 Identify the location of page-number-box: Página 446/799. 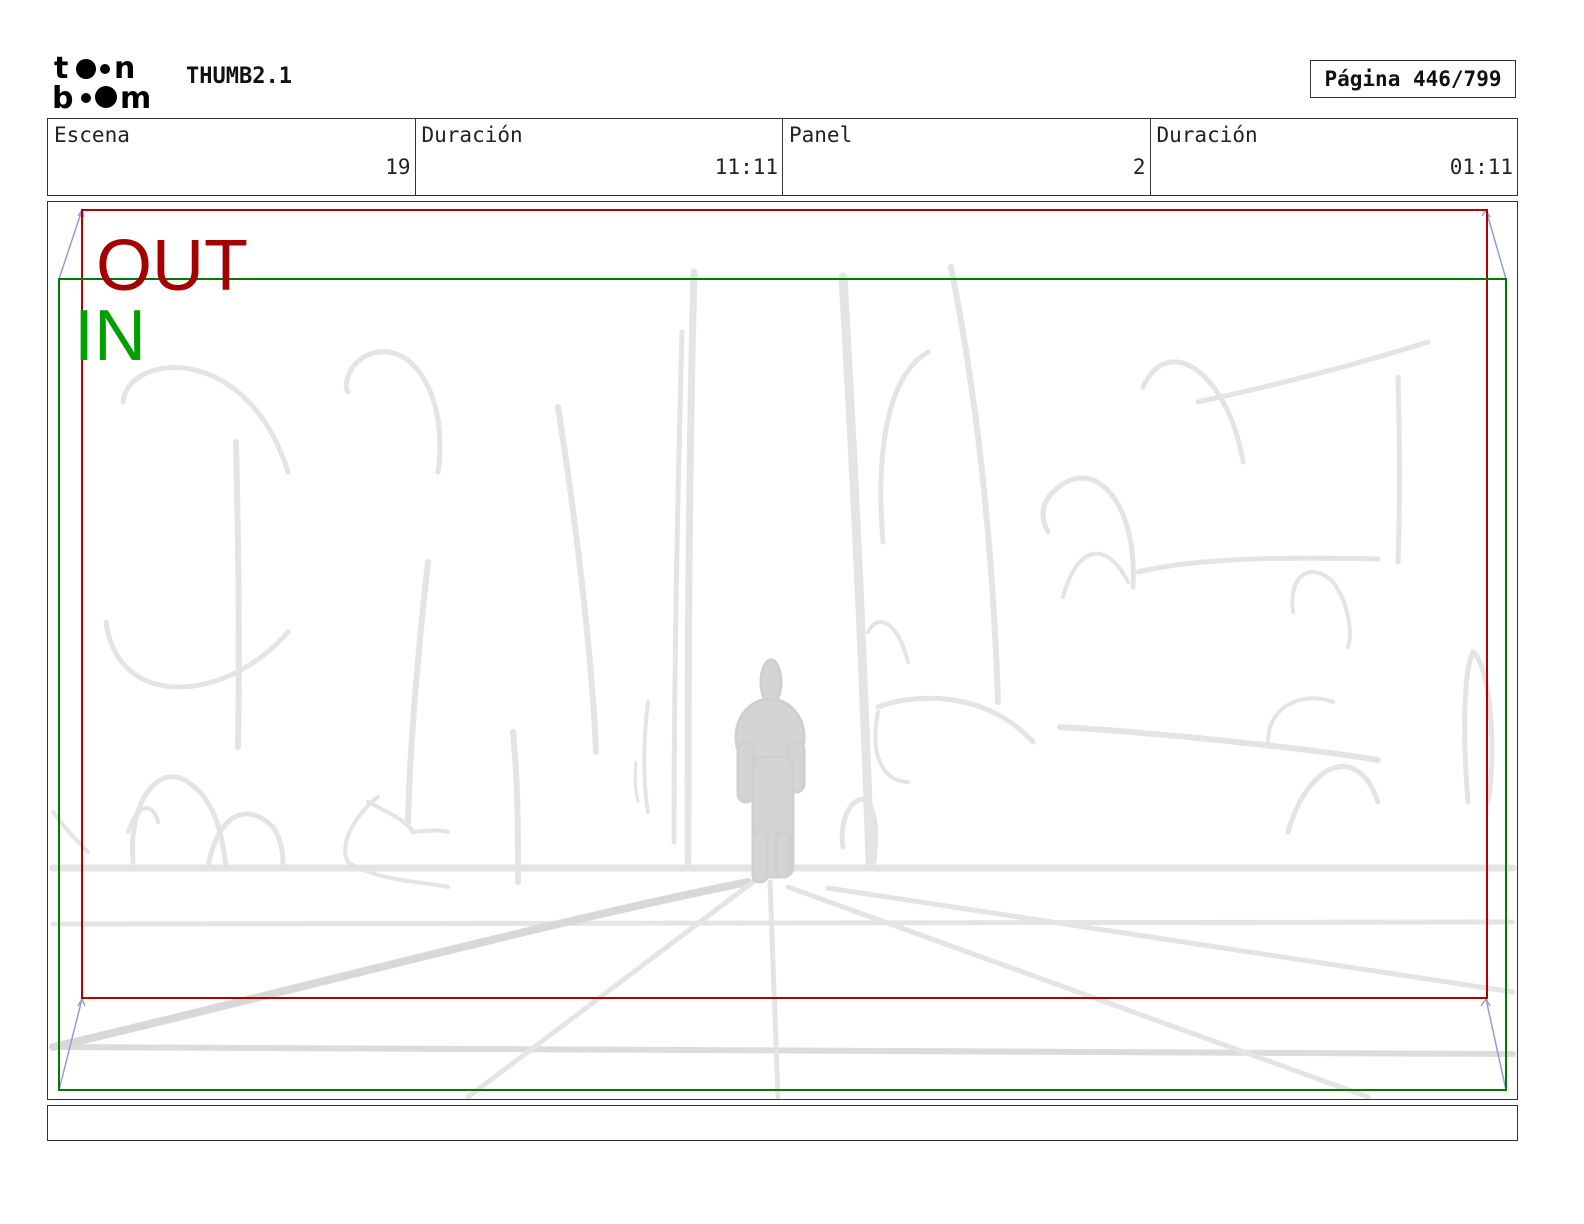
(1413, 79).